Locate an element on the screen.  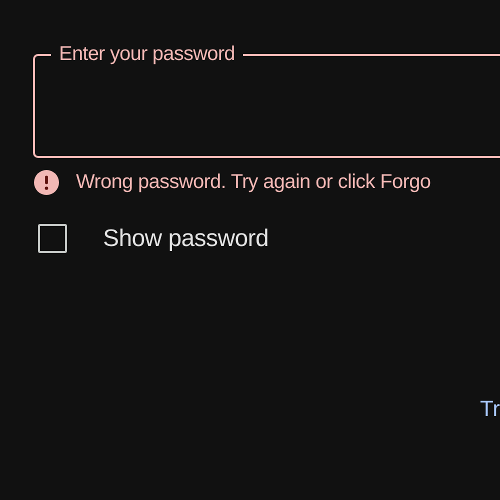
error-message: Wrong password. Try again or click Forgo is located at coordinates (253, 182).